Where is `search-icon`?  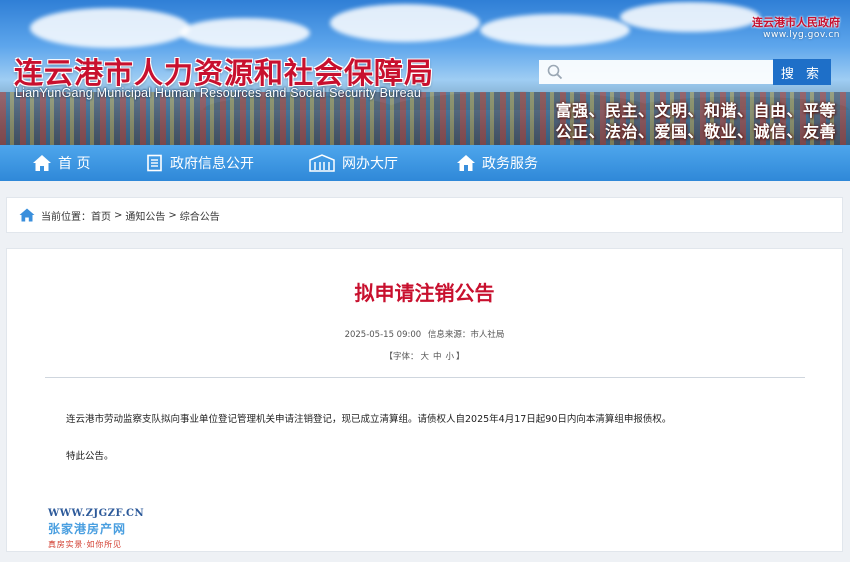 search-icon is located at coordinates (555, 72).